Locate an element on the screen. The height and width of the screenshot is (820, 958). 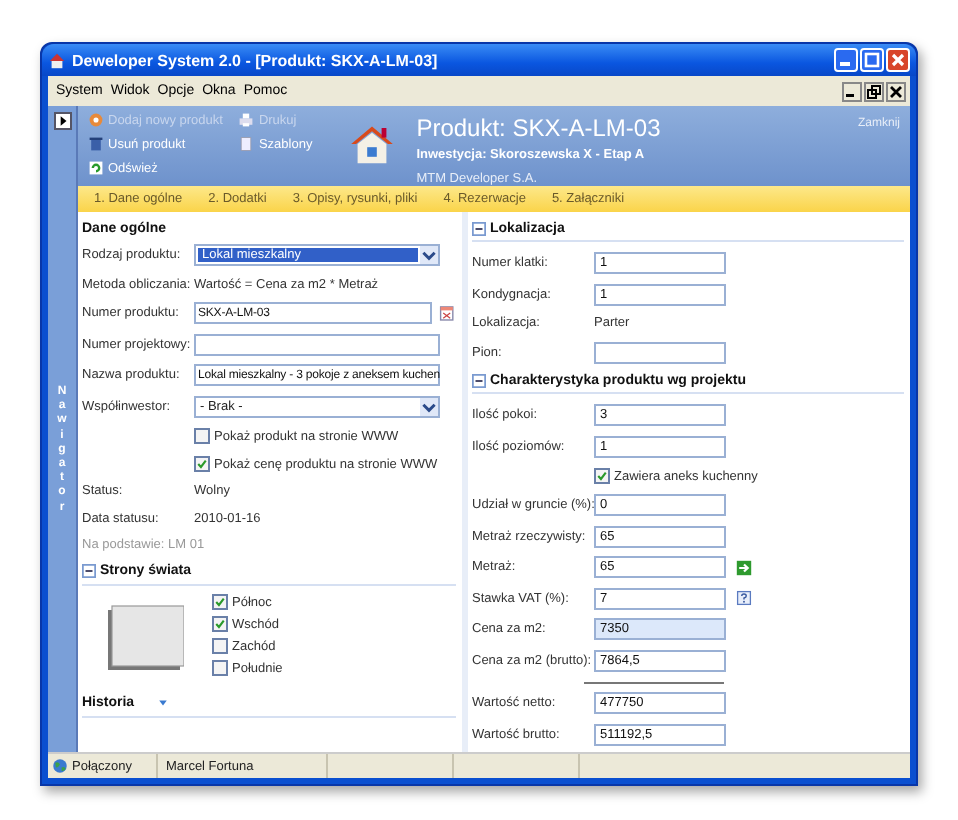
house-icon is located at coordinates (57, 60).